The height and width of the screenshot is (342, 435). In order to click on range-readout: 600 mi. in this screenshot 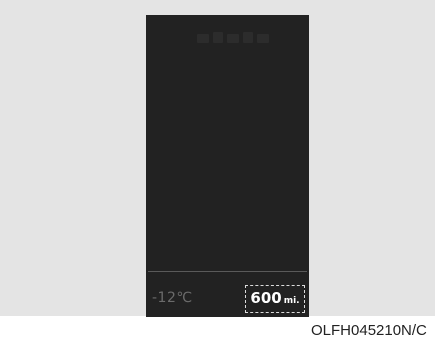, I will do `click(275, 299)`.